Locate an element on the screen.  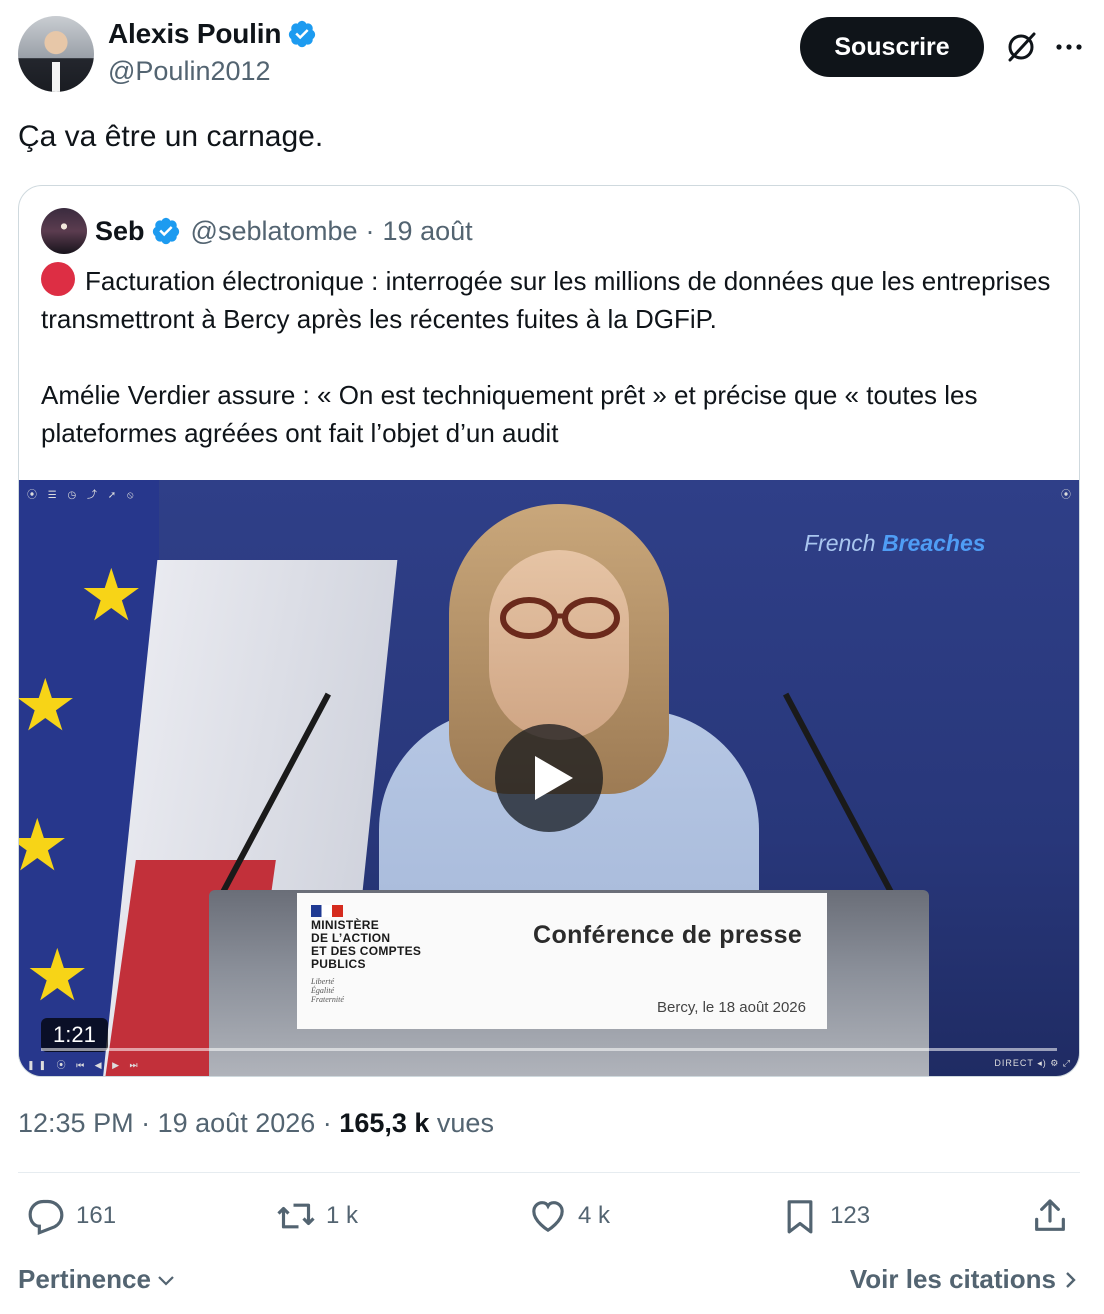
share-icon is located at coordinates (1050, 1215).